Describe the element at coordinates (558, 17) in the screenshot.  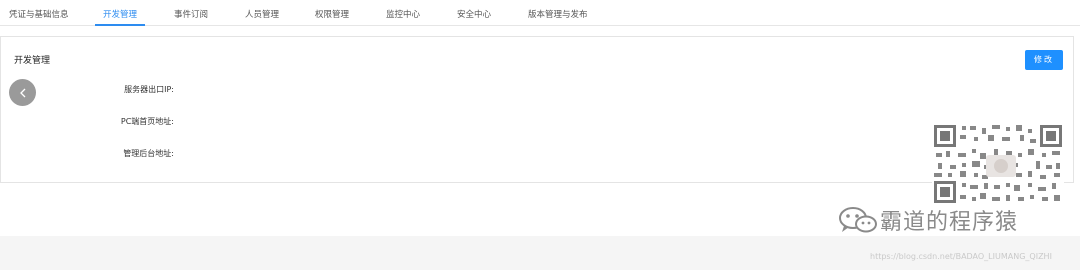
I see `tab-version-release: 版本管理与发布` at that location.